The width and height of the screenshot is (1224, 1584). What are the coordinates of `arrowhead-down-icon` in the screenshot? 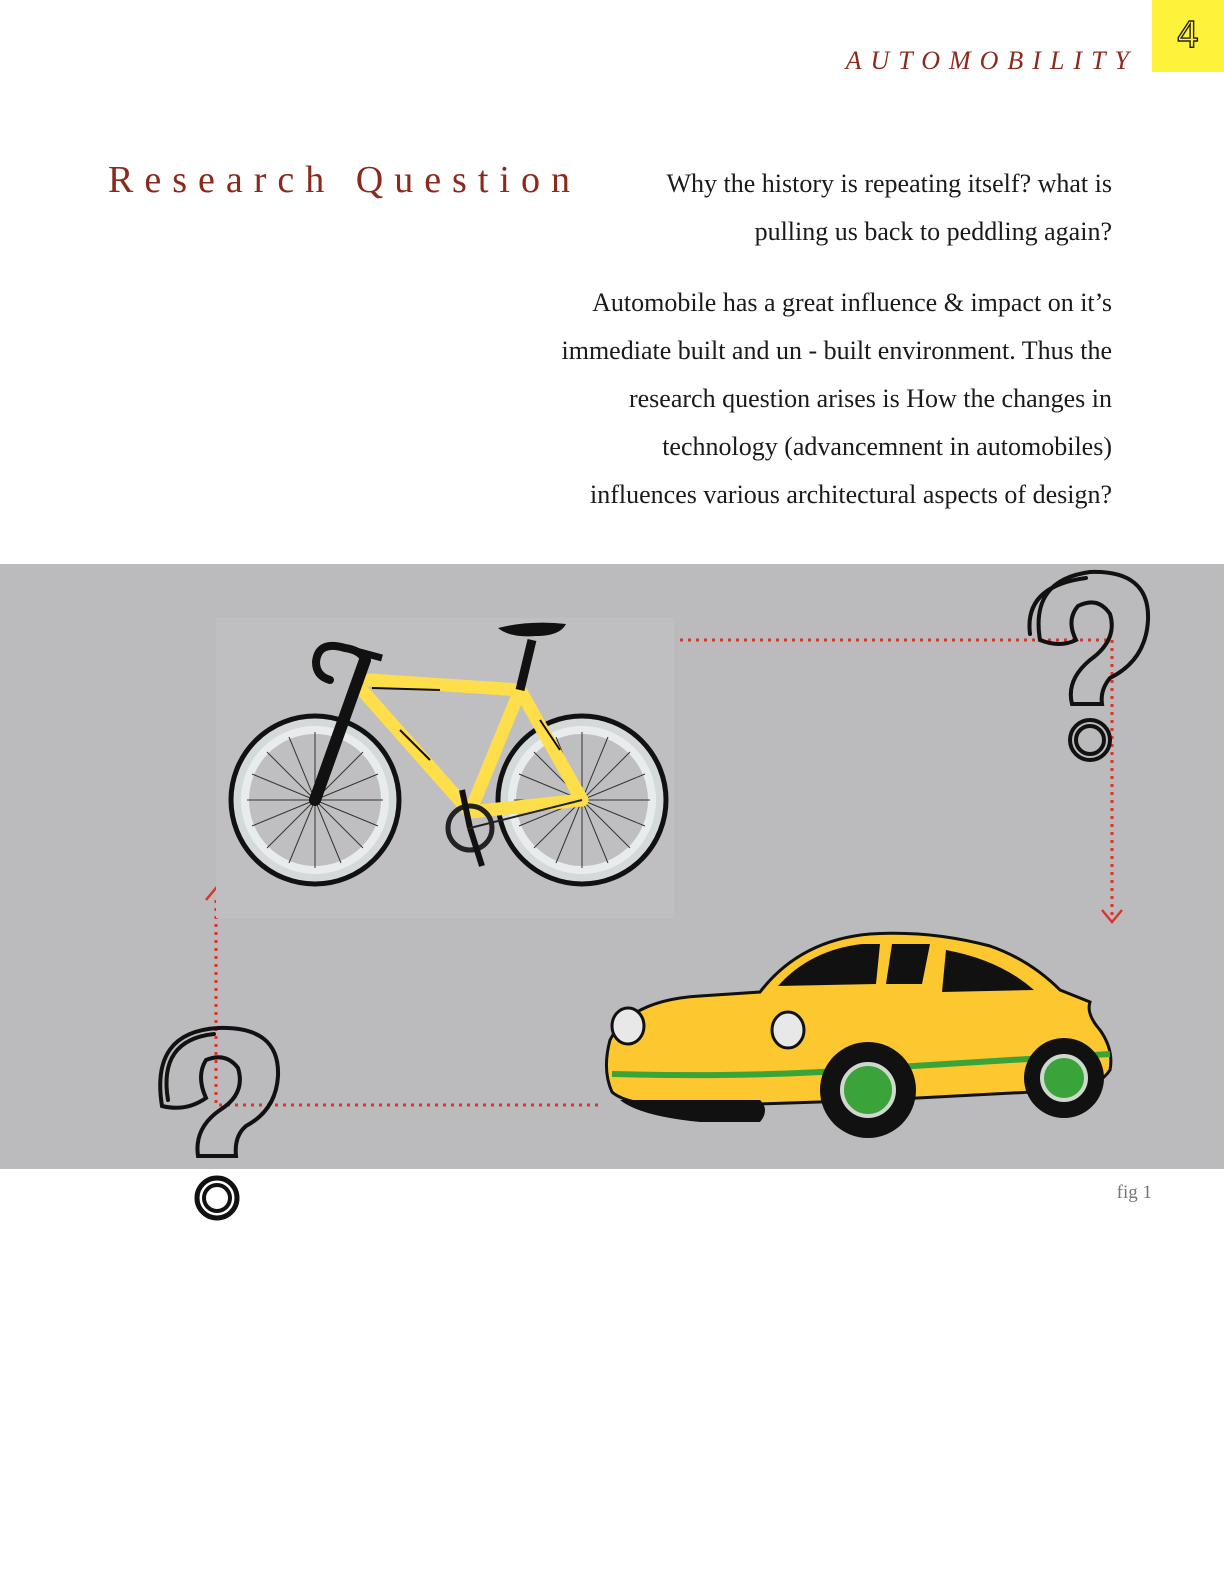 It's located at (1112, 916).